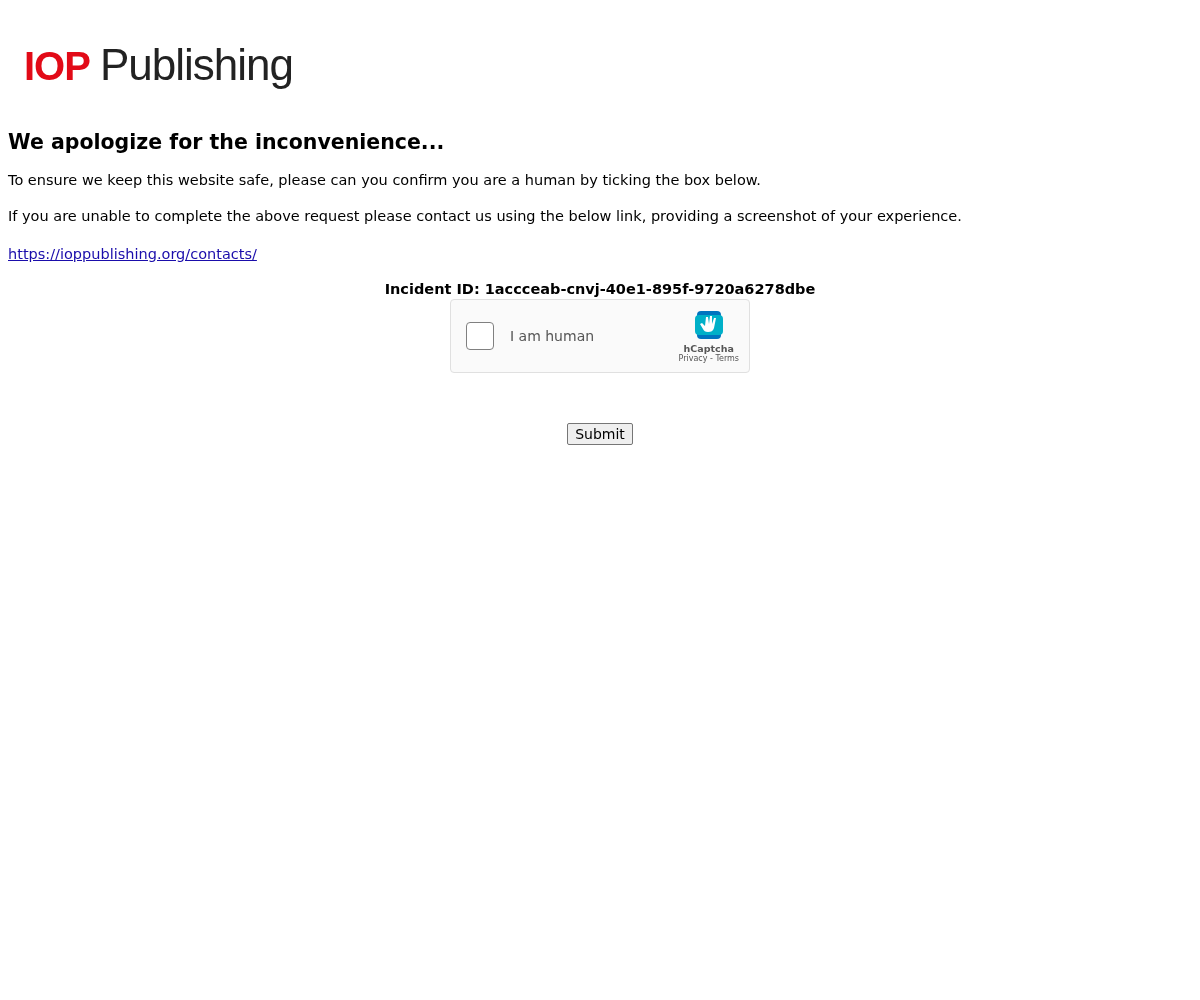  What do you see at coordinates (196, 65) in the screenshot?
I see `logo-wordmark: Publishing` at bounding box center [196, 65].